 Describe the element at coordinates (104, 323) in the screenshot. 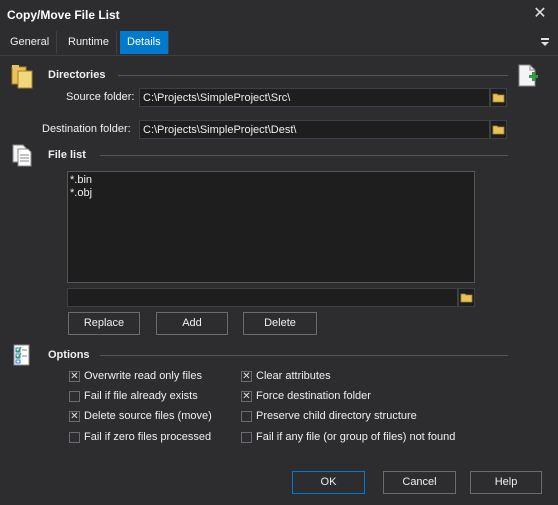

I see `replace-button: Replace` at that location.